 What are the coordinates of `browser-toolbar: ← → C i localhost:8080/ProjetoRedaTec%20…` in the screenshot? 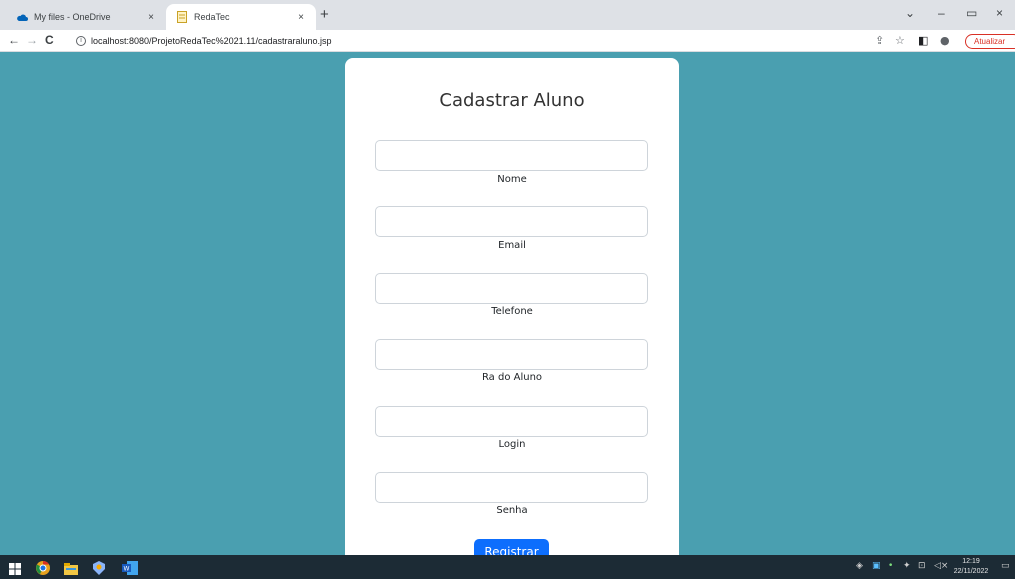 It's located at (507, 41).